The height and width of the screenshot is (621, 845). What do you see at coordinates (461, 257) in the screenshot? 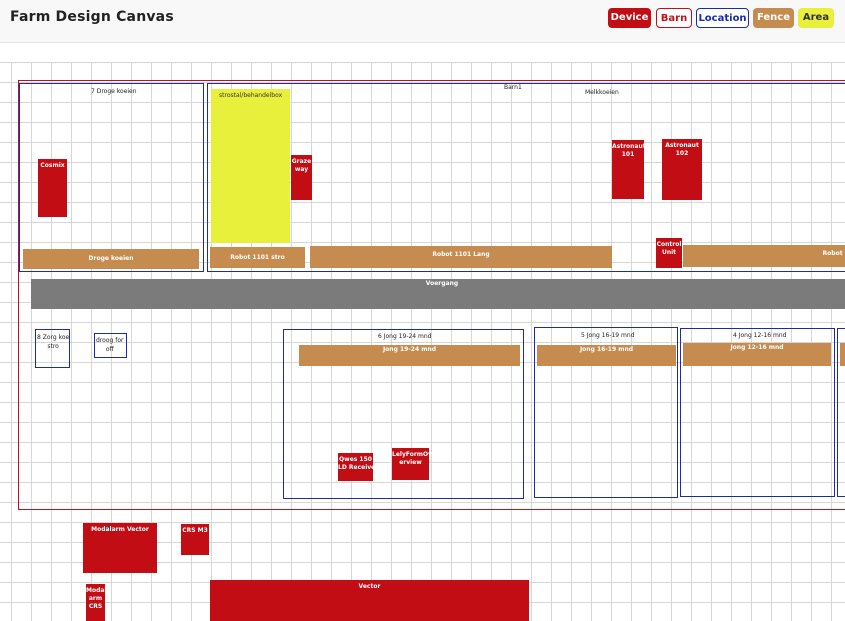
I see `fence-robot-1101-lang: Robot 1101 Lang` at bounding box center [461, 257].